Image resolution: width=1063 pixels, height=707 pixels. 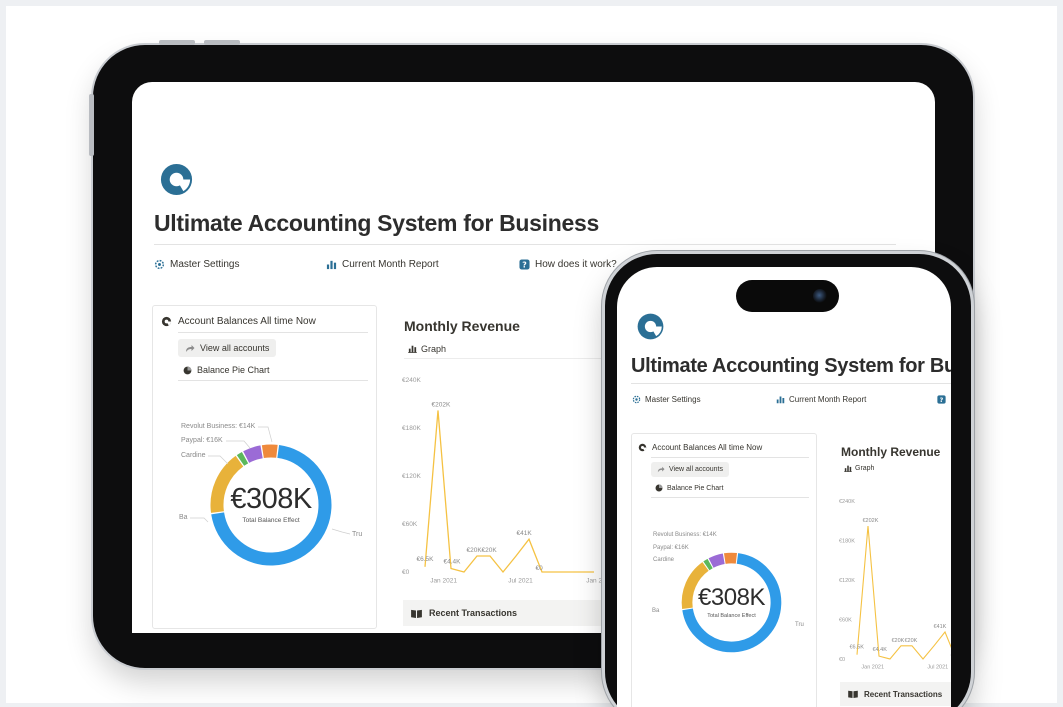 What do you see at coordinates (904, 668) in the screenshot?
I see `x-tick-labels: Jan 2021Jul 2021Jan 2` at bounding box center [904, 668].